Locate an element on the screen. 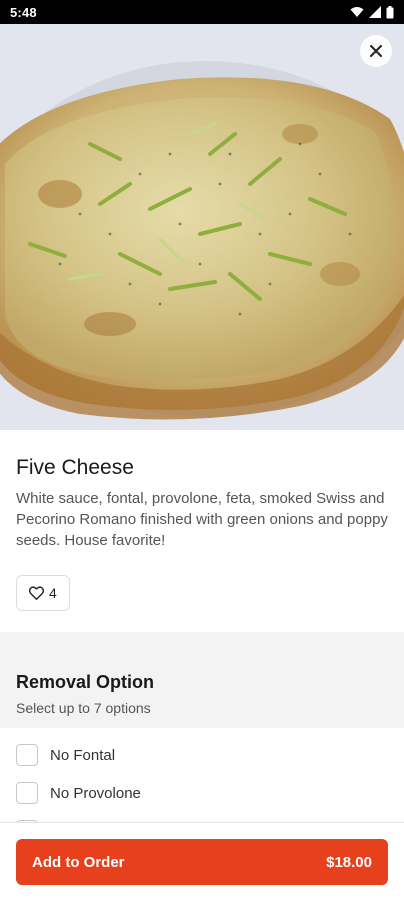 This screenshot has width=404, height=900. option-label: No Fontal is located at coordinates (83, 755).